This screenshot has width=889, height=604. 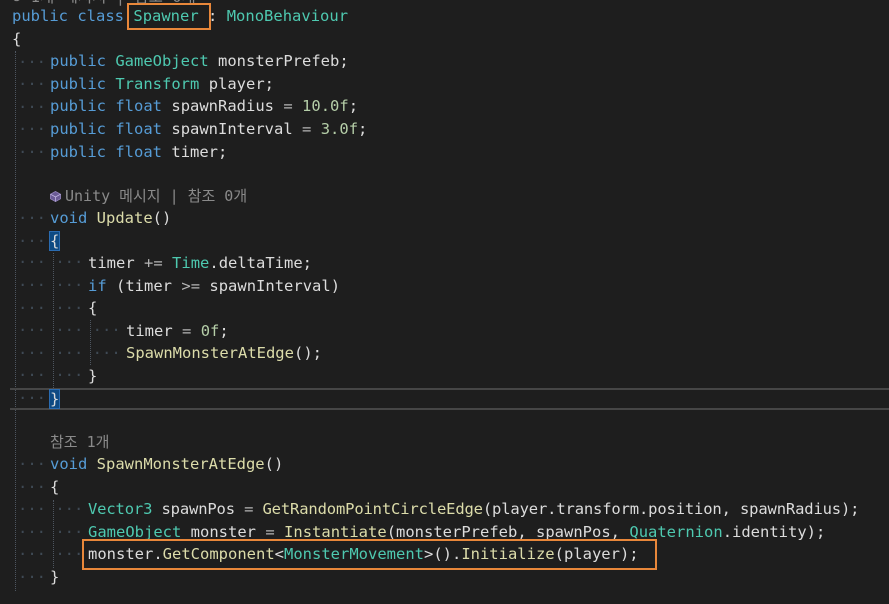 I want to click on operator: >=, so click(x=191, y=286).